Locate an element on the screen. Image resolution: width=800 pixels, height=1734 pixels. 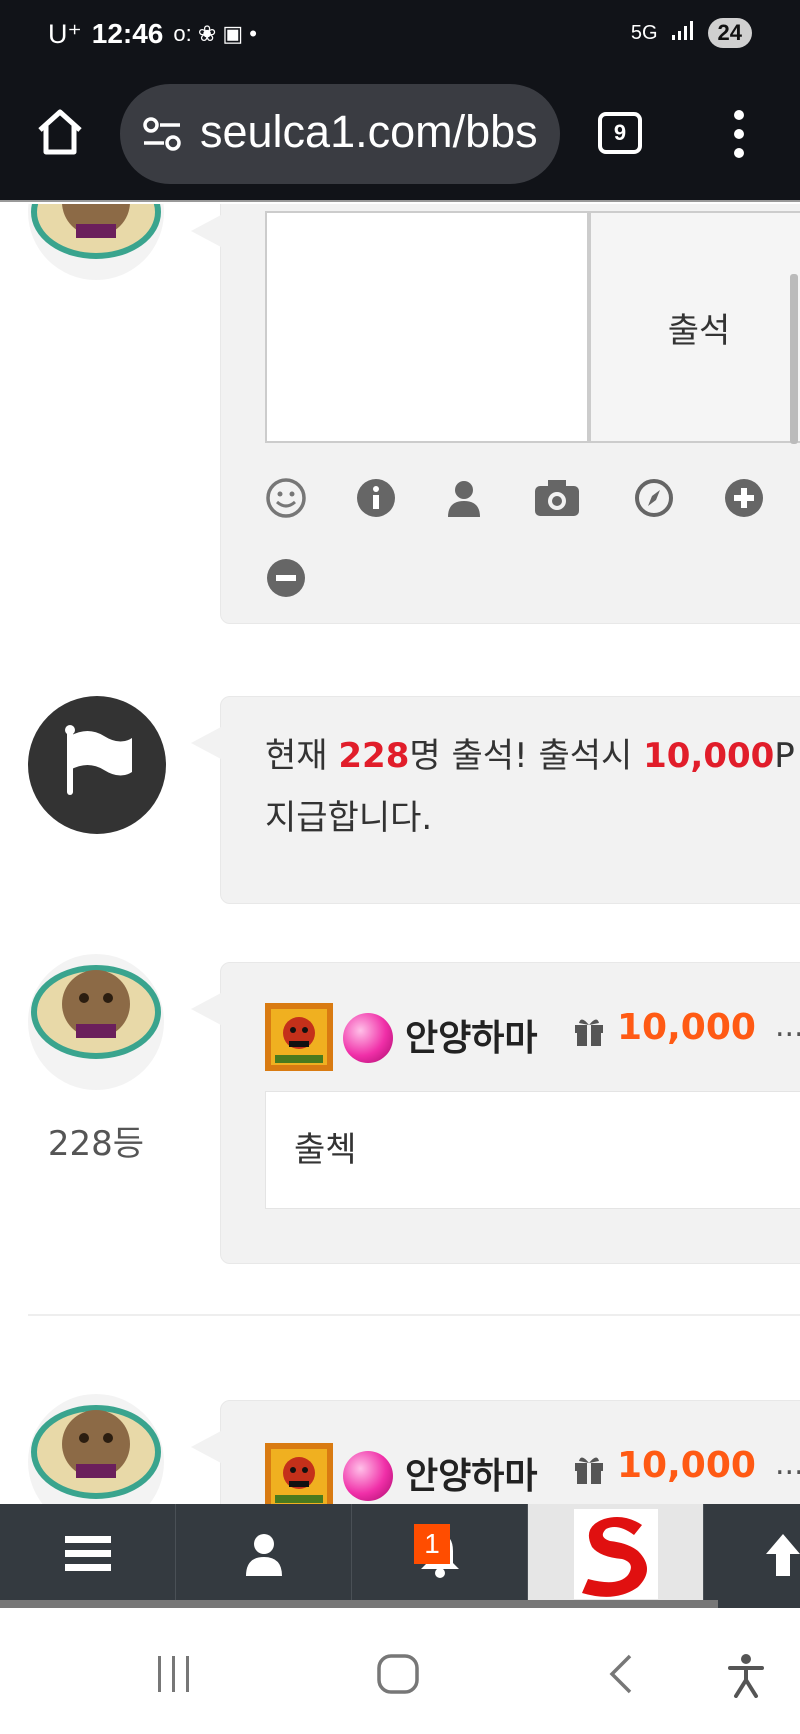
more-menu-icon is located at coordinates (739, 135).